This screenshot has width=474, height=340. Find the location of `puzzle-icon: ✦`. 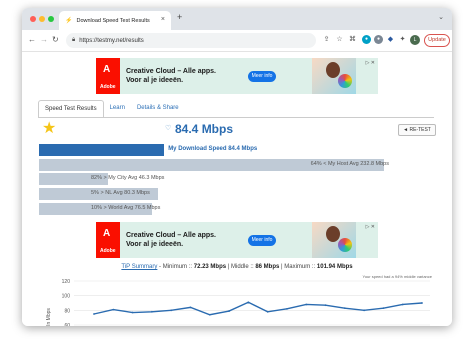

puzzle-icon: ✦ is located at coordinates (402, 39).